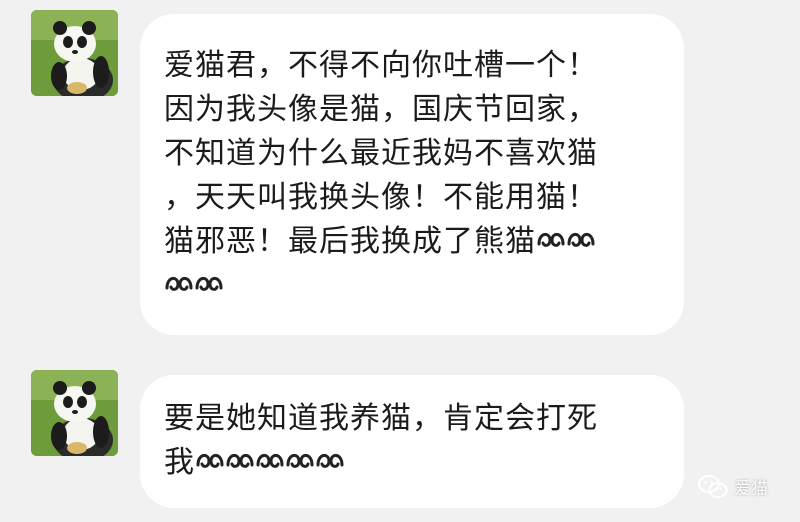 Image resolution: width=800 pixels, height=522 pixels. Describe the element at coordinates (414, 286) in the screenshot. I see `message-line` at that location.